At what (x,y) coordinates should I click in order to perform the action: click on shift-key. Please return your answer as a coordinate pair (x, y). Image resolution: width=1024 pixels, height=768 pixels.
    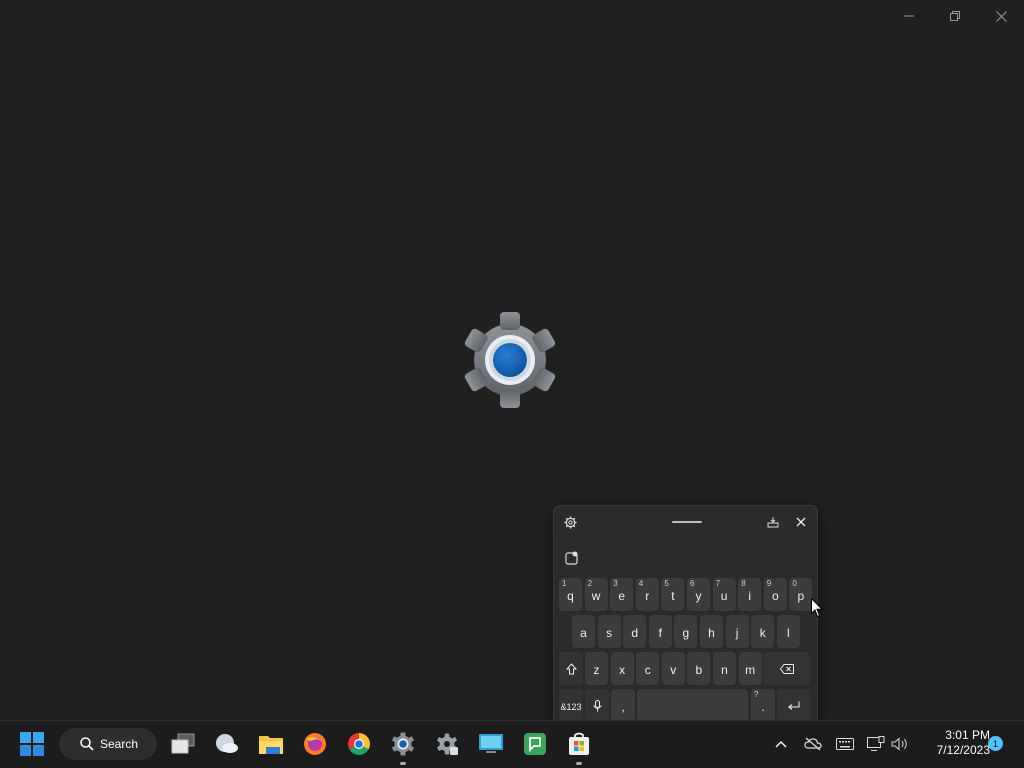
    Looking at the image, I should click on (571, 668).